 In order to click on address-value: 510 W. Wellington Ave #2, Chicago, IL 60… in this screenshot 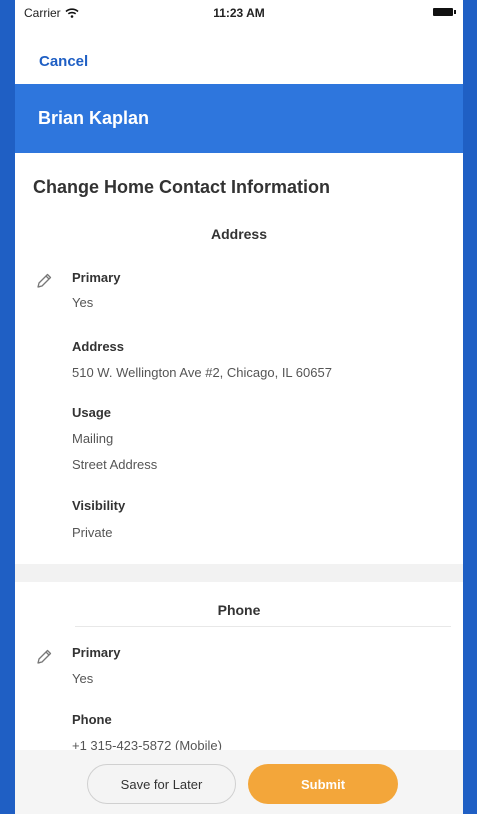, I will do `click(202, 372)`.